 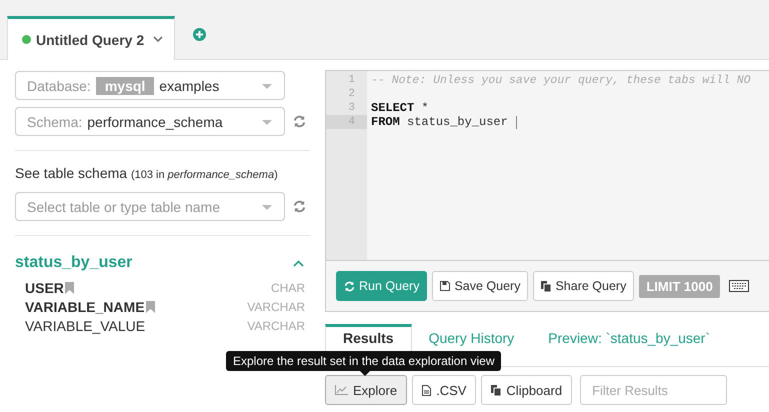 What do you see at coordinates (351, 108) in the screenshot?
I see `line-number: 3` at bounding box center [351, 108].